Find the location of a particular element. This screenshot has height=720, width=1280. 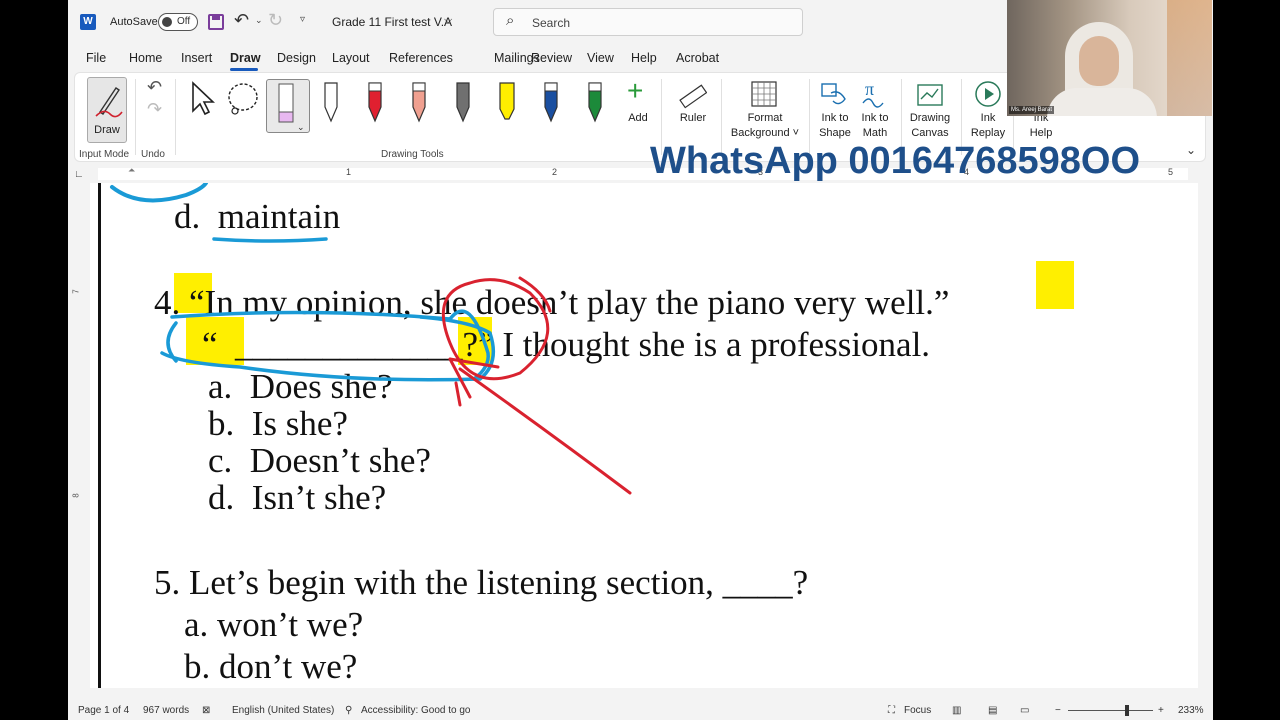

ink-to-math-line2: Math is located at coordinates (875, 133).